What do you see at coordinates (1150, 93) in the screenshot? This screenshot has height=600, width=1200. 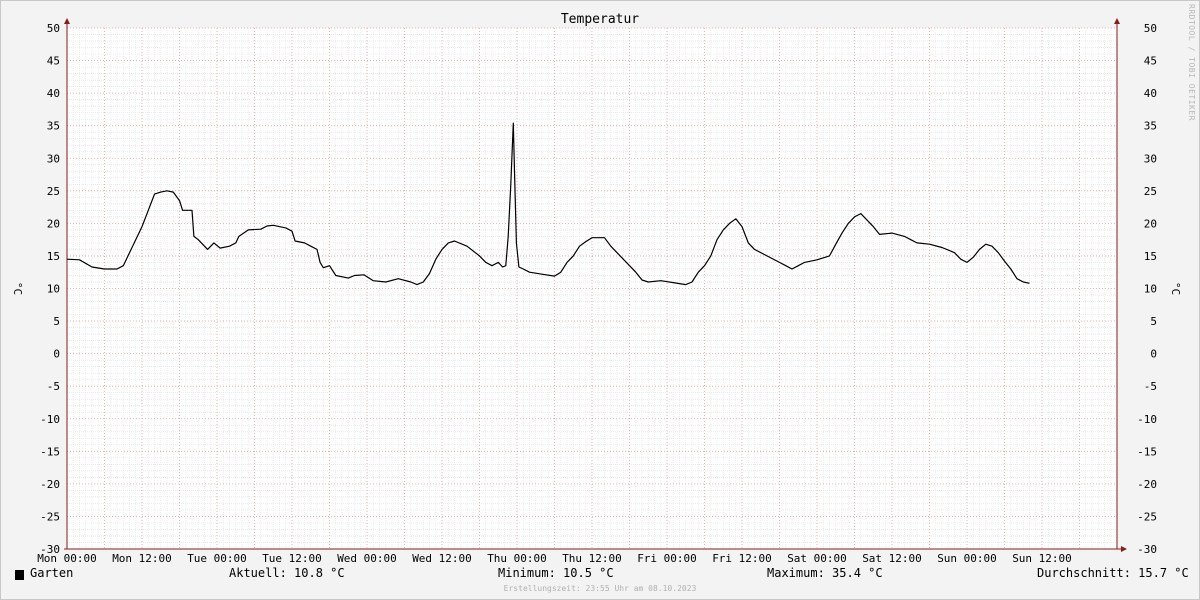 I see `y-tick-label-right: 40` at bounding box center [1150, 93].